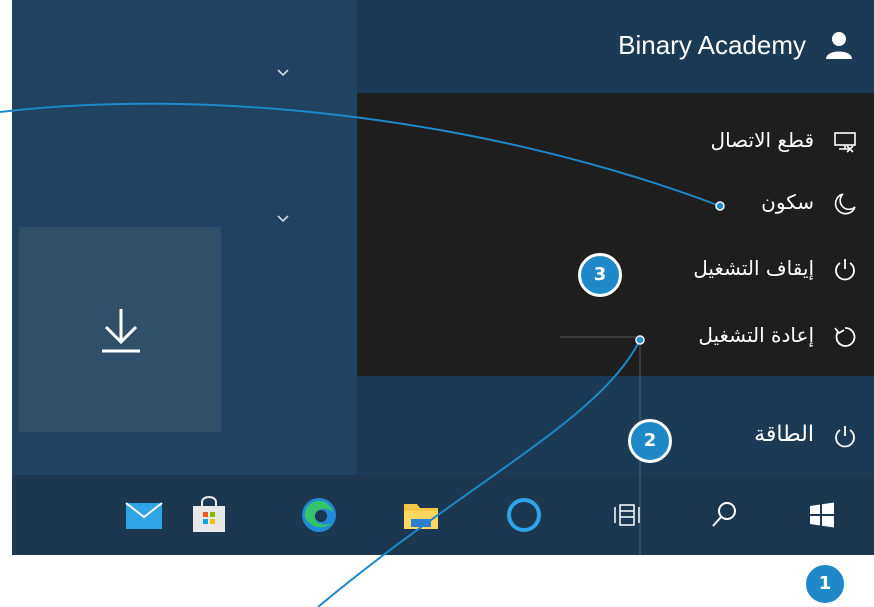 This screenshot has width=874, height=607. I want to click on user-avatar-icon, so click(839, 45).